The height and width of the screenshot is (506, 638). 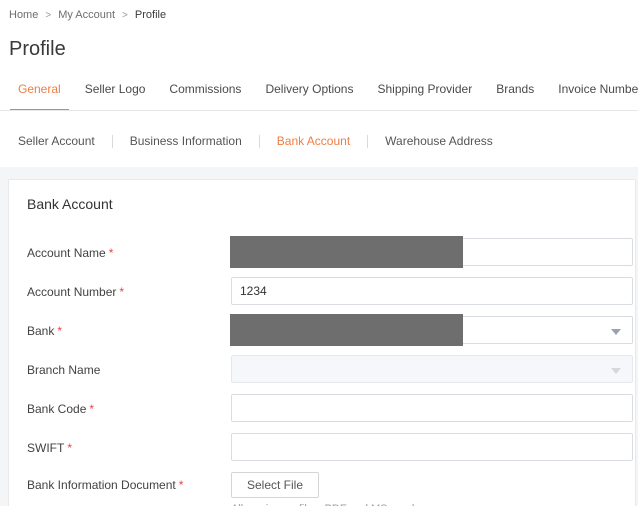 What do you see at coordinates (39, 96) in the screenshot?
I see `tab-general: General` at bounding box center [39, 96].